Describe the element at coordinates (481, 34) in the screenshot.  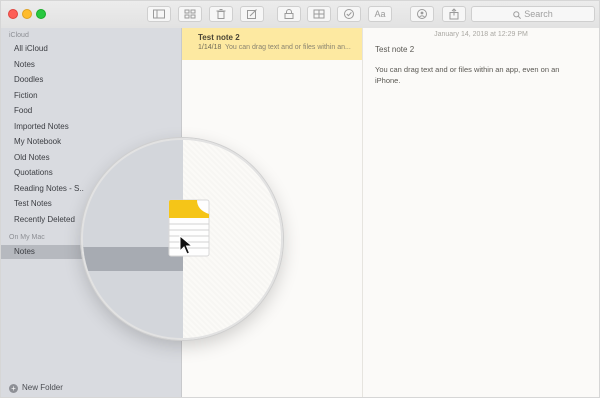
I see `note-timestamp: January 14, 2018 at 12:29 PM` at that location.